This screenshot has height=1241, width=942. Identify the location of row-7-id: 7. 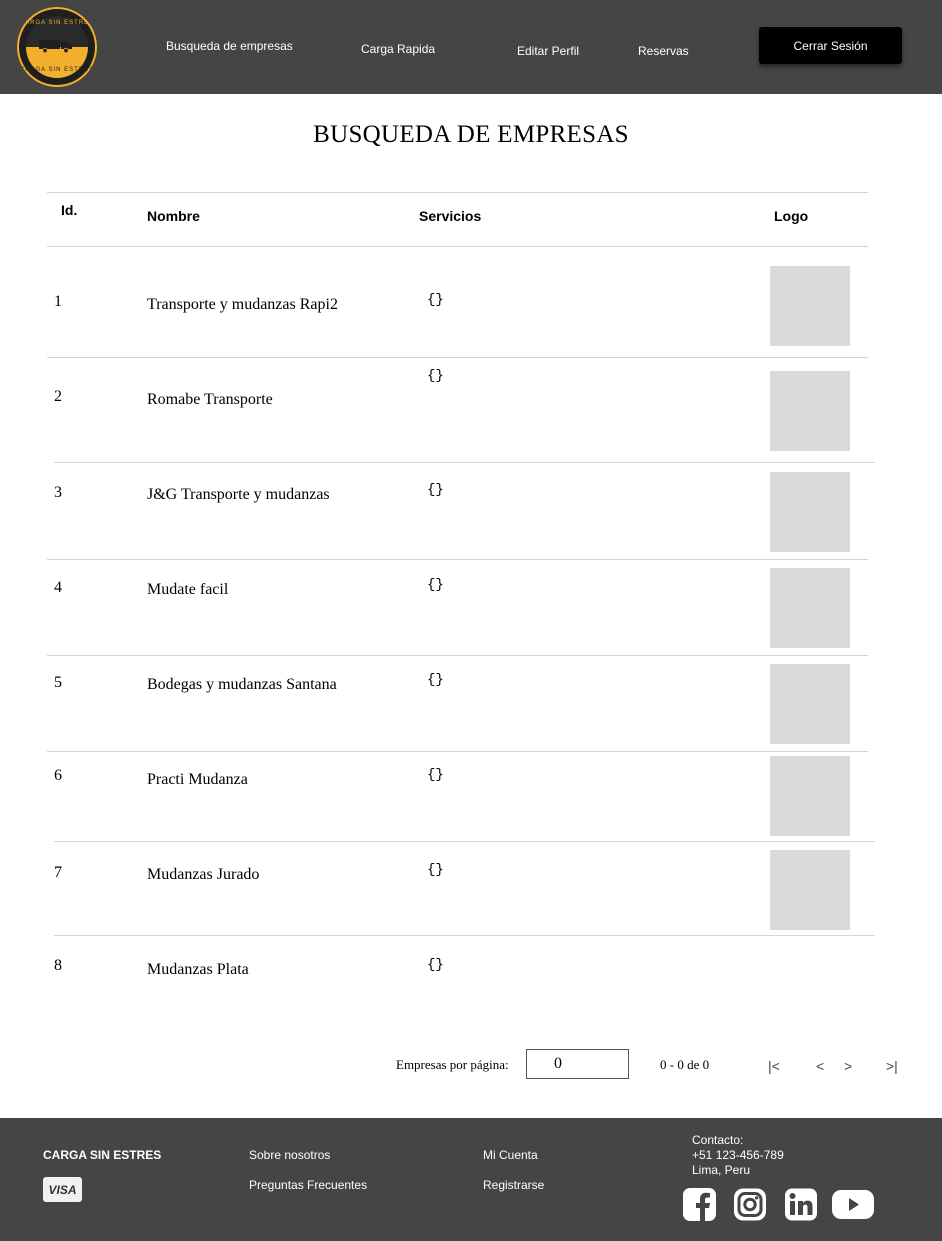
(58, 872).